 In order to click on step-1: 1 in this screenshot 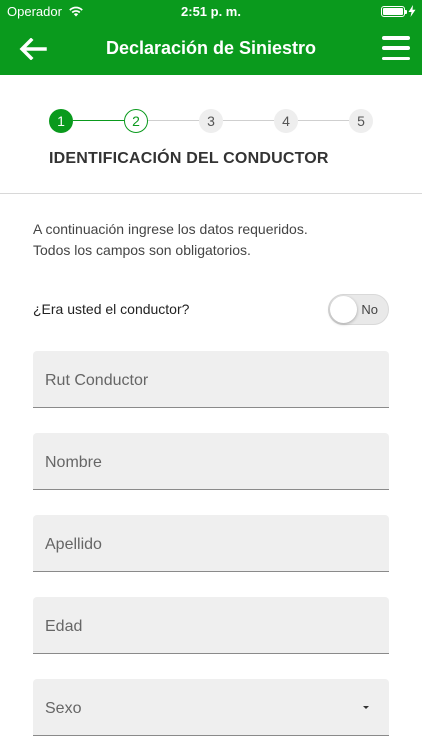, I will do `click(61, 121)`.